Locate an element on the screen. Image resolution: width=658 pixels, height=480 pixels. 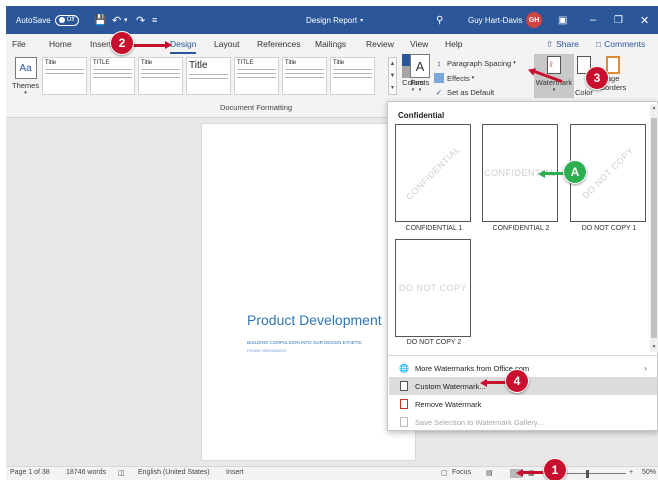
autosave-control: AutoSave Off is located at coordinates (47, 20).